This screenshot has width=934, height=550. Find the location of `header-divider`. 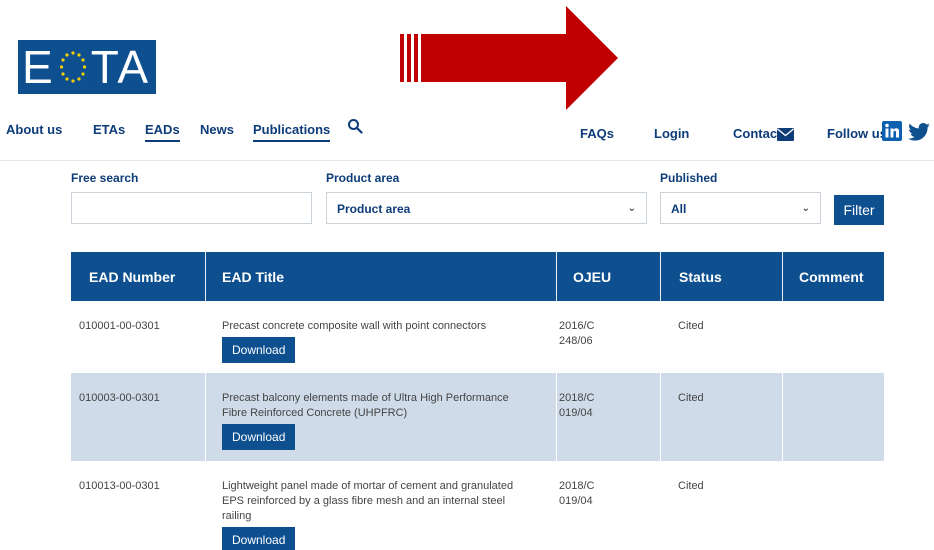

header-divider is located at coordinates (467, 160).